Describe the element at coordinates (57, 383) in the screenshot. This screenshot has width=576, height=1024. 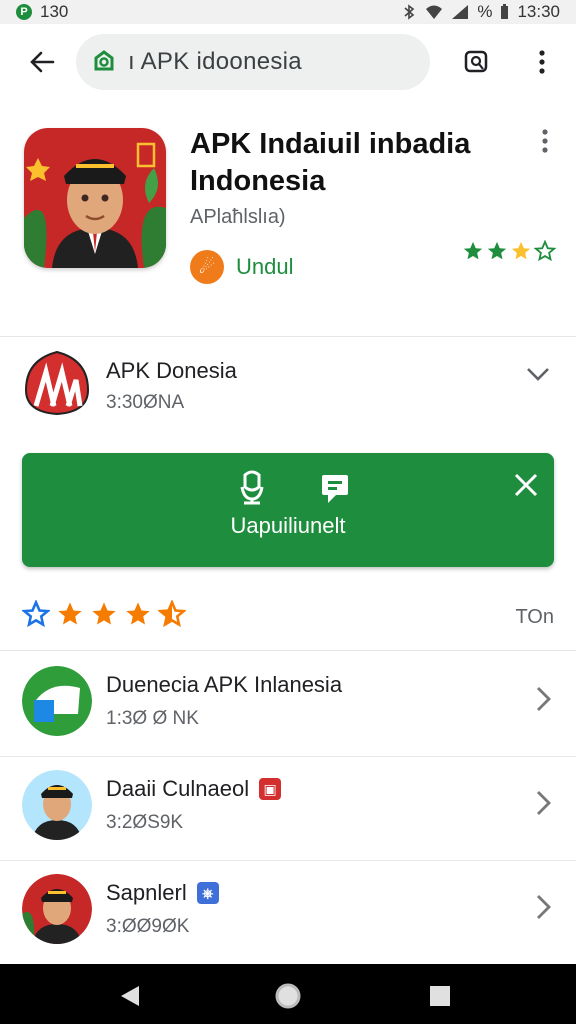
I see `apk-donesia-logo-icon` at that location.